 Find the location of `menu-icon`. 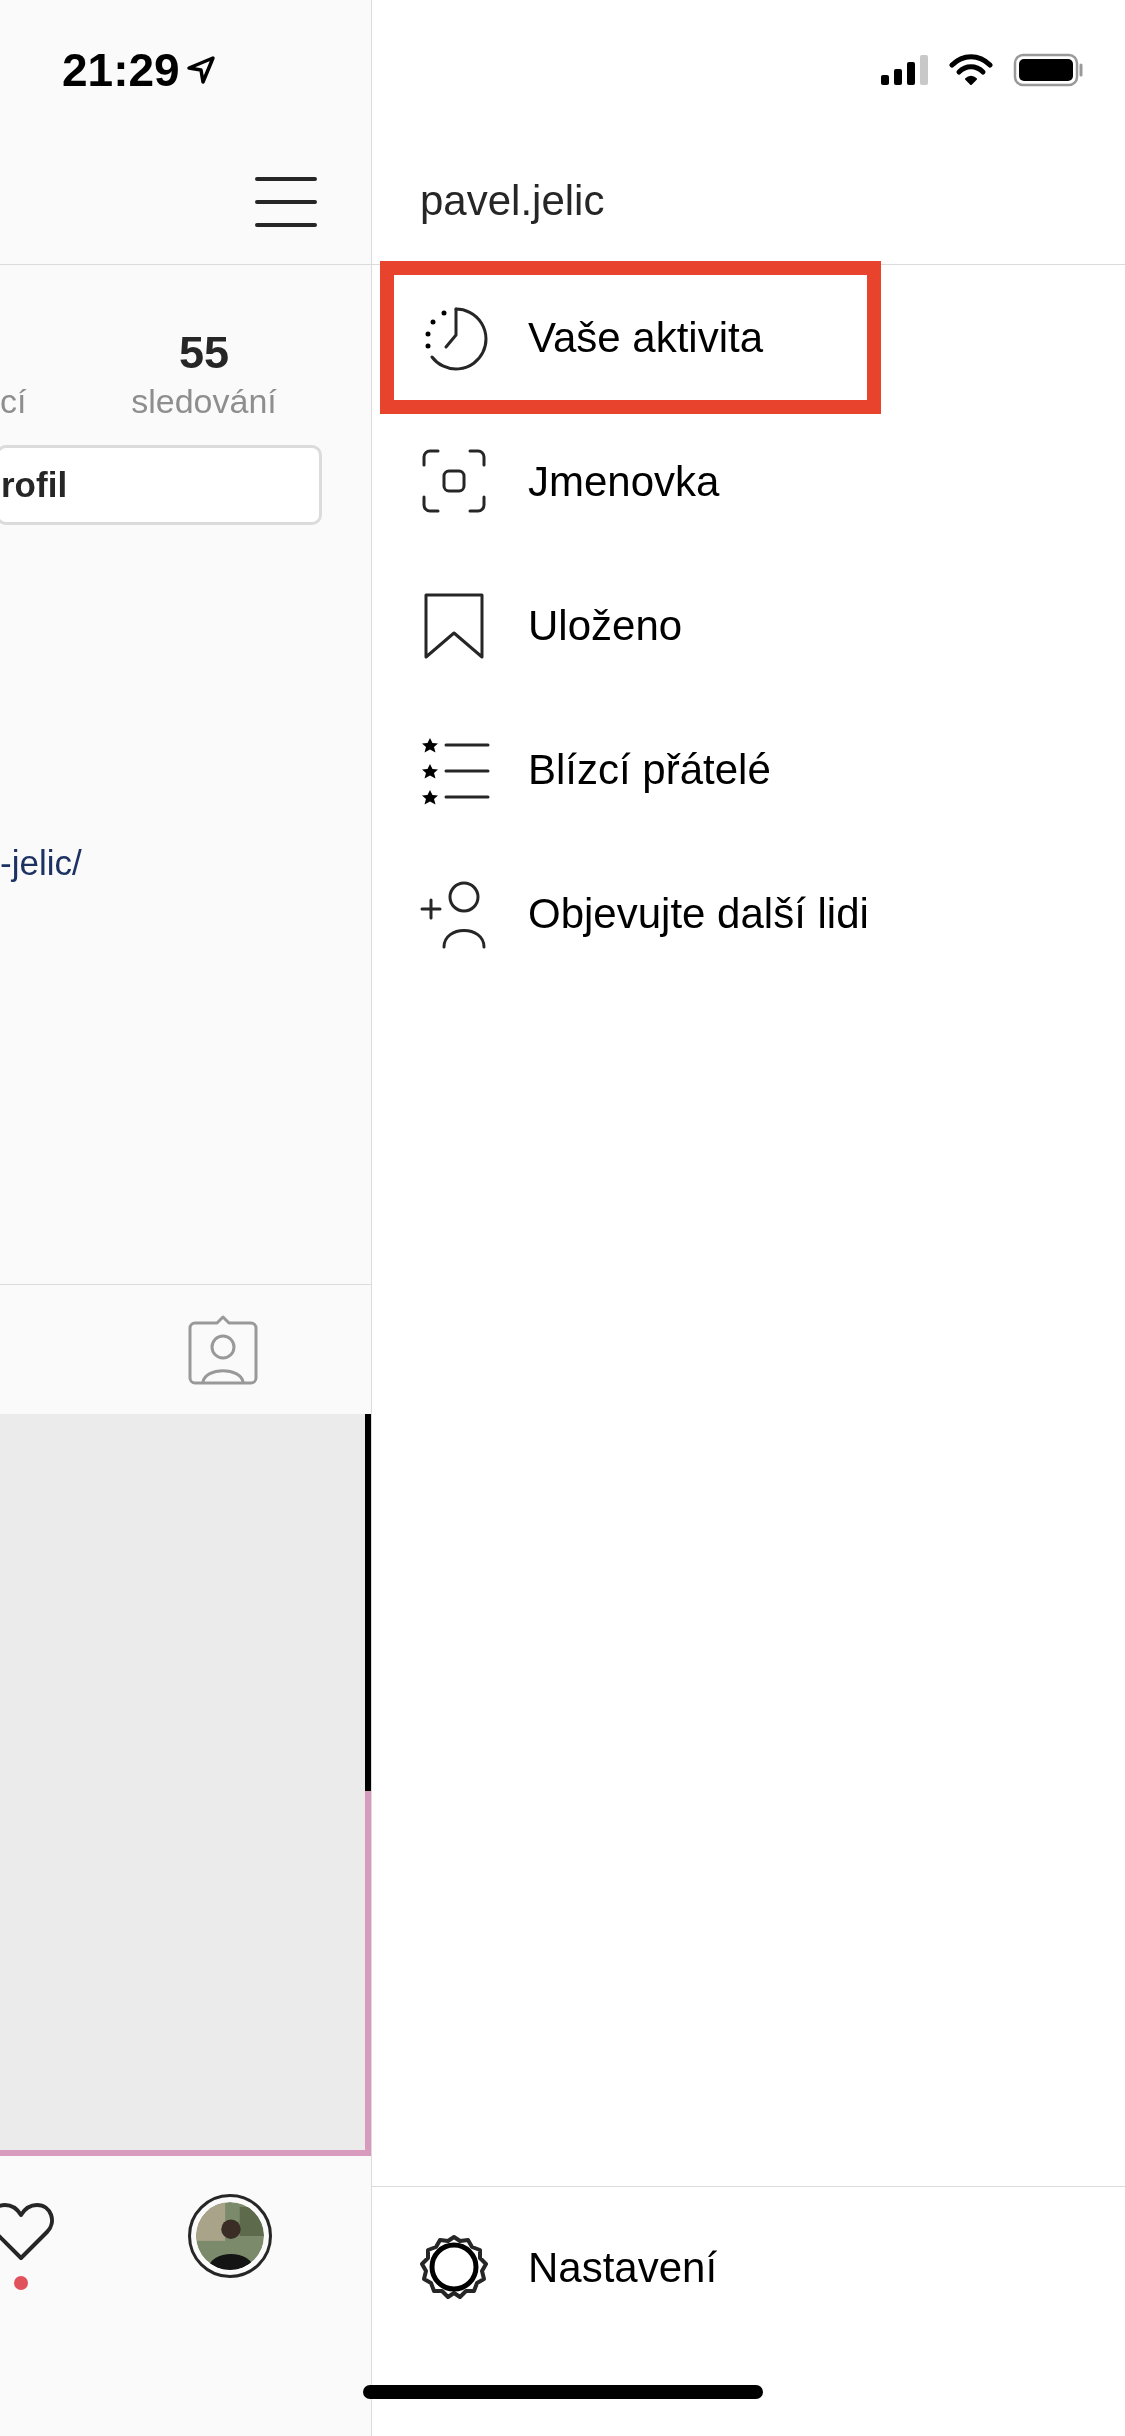

menu-icon is located at coordinates (286, 202).